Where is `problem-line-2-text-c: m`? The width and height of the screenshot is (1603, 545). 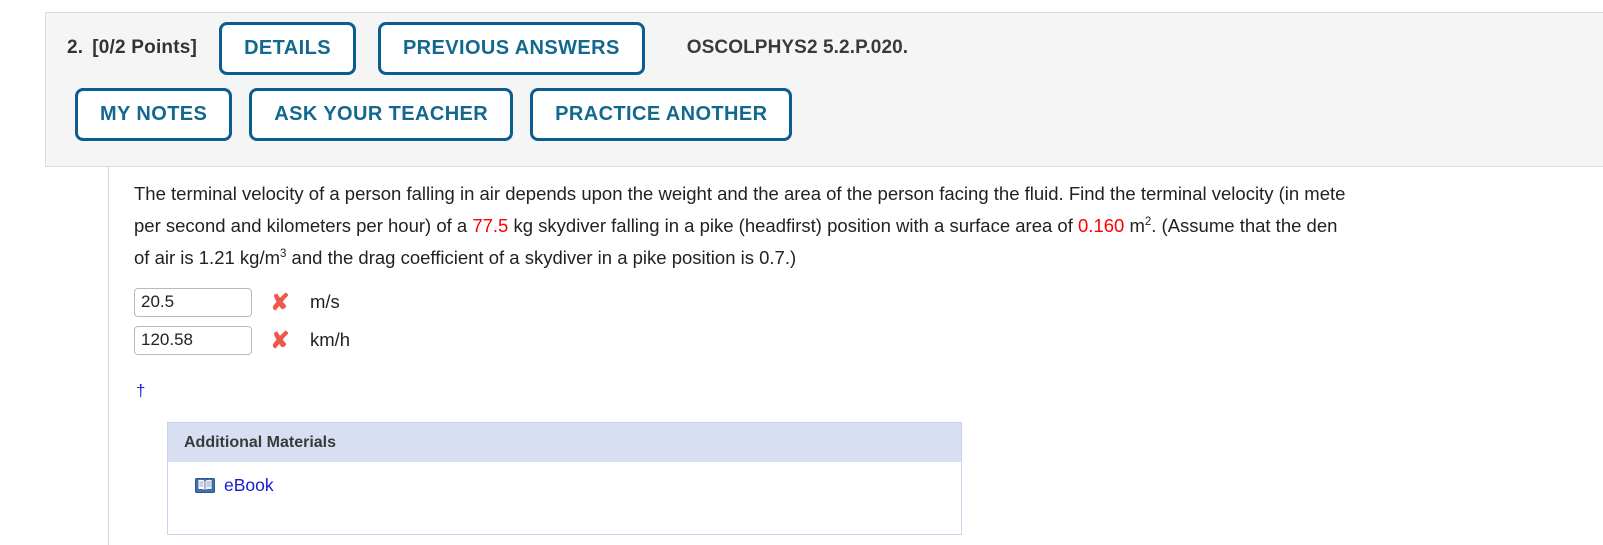
problem-line-2-text-c: m is located at coordinates (1134, 225).